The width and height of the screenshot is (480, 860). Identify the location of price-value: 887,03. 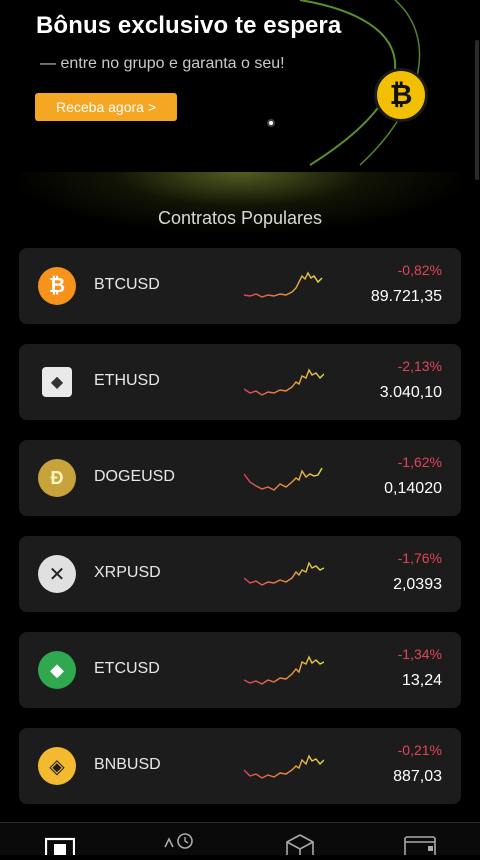
(417, 776).